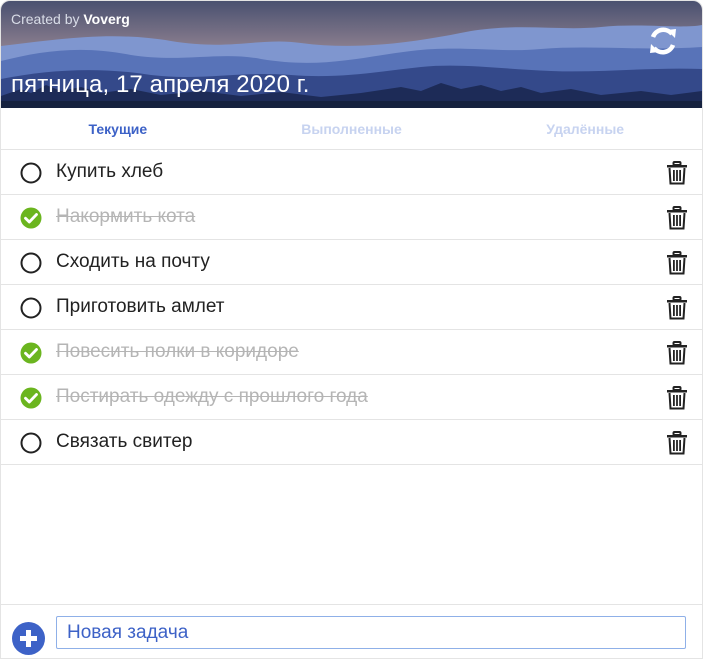  I want to click on task-text: Повесить полки в коридоре, so click(177, 351).